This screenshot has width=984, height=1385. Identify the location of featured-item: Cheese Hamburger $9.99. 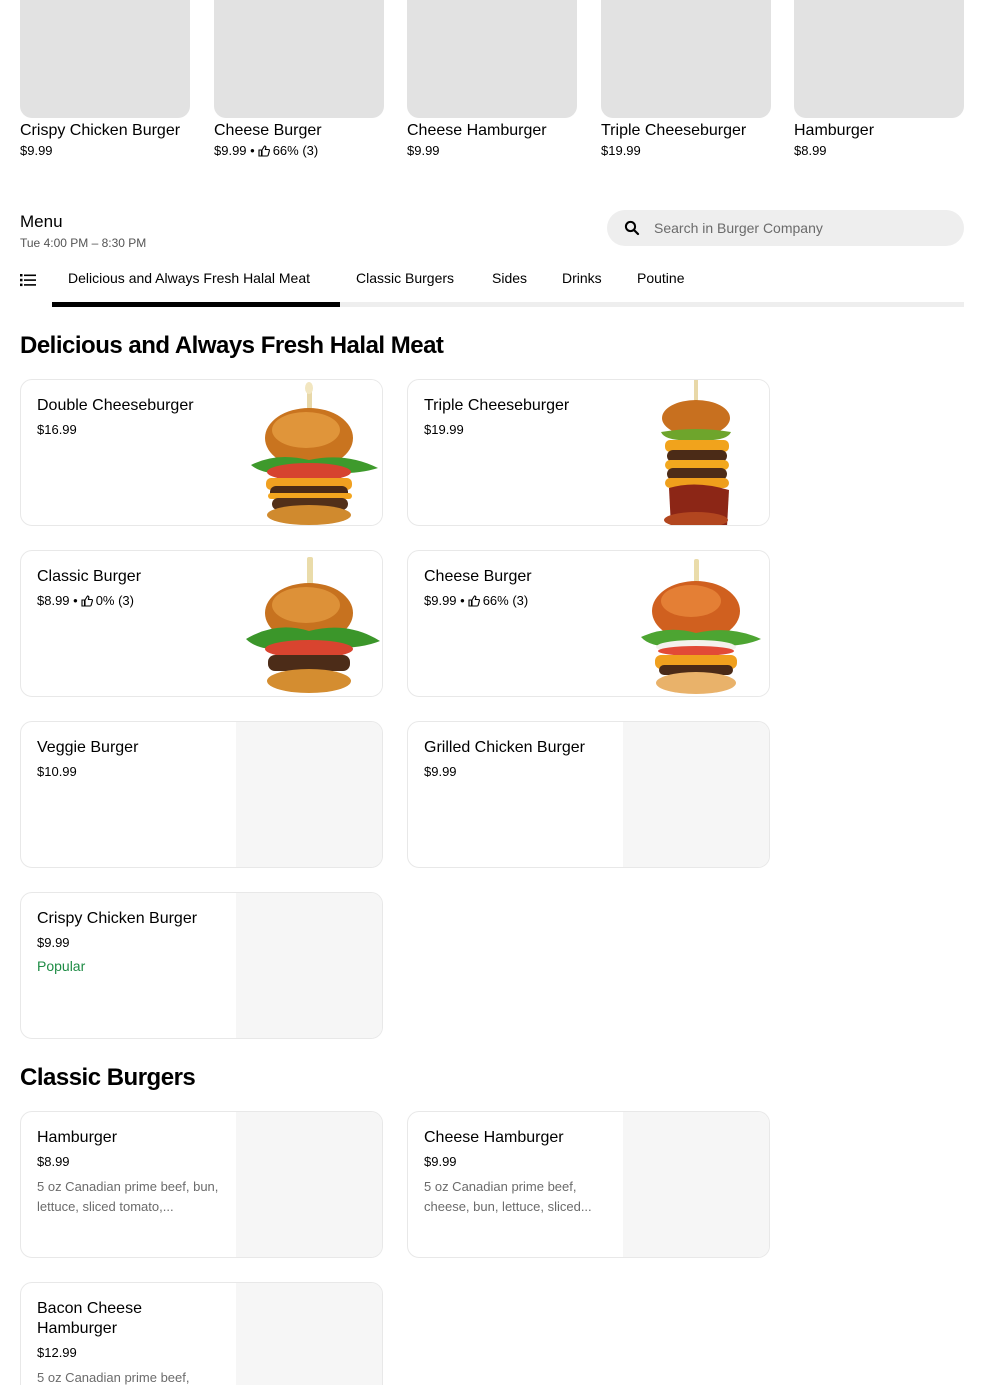
(492, 79).